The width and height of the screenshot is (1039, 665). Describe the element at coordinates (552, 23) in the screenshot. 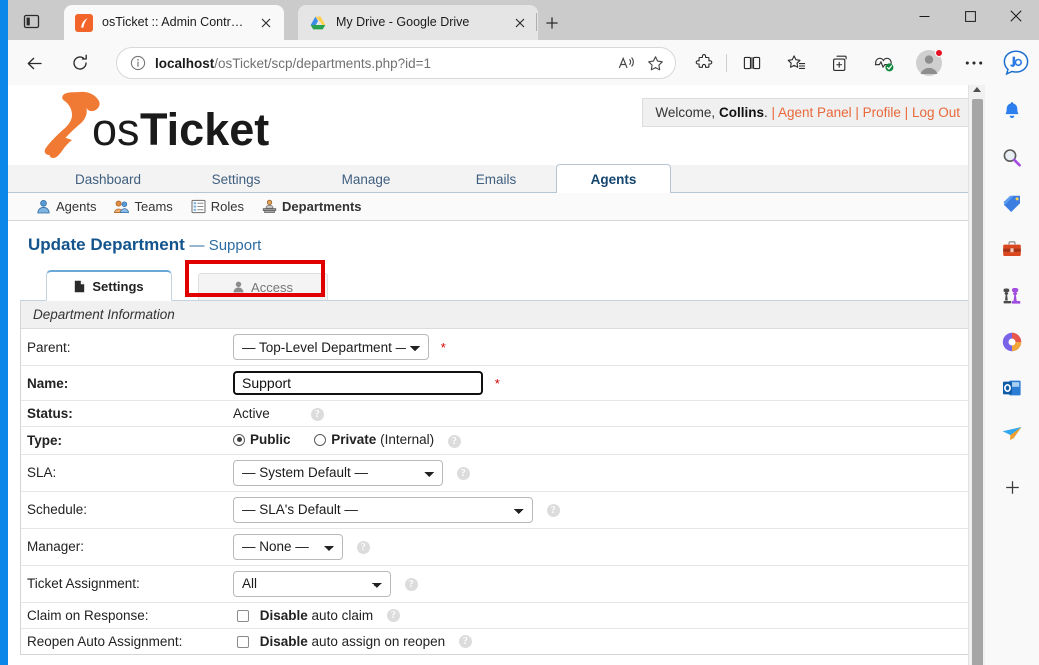

I see `new-tab-button` at that location.